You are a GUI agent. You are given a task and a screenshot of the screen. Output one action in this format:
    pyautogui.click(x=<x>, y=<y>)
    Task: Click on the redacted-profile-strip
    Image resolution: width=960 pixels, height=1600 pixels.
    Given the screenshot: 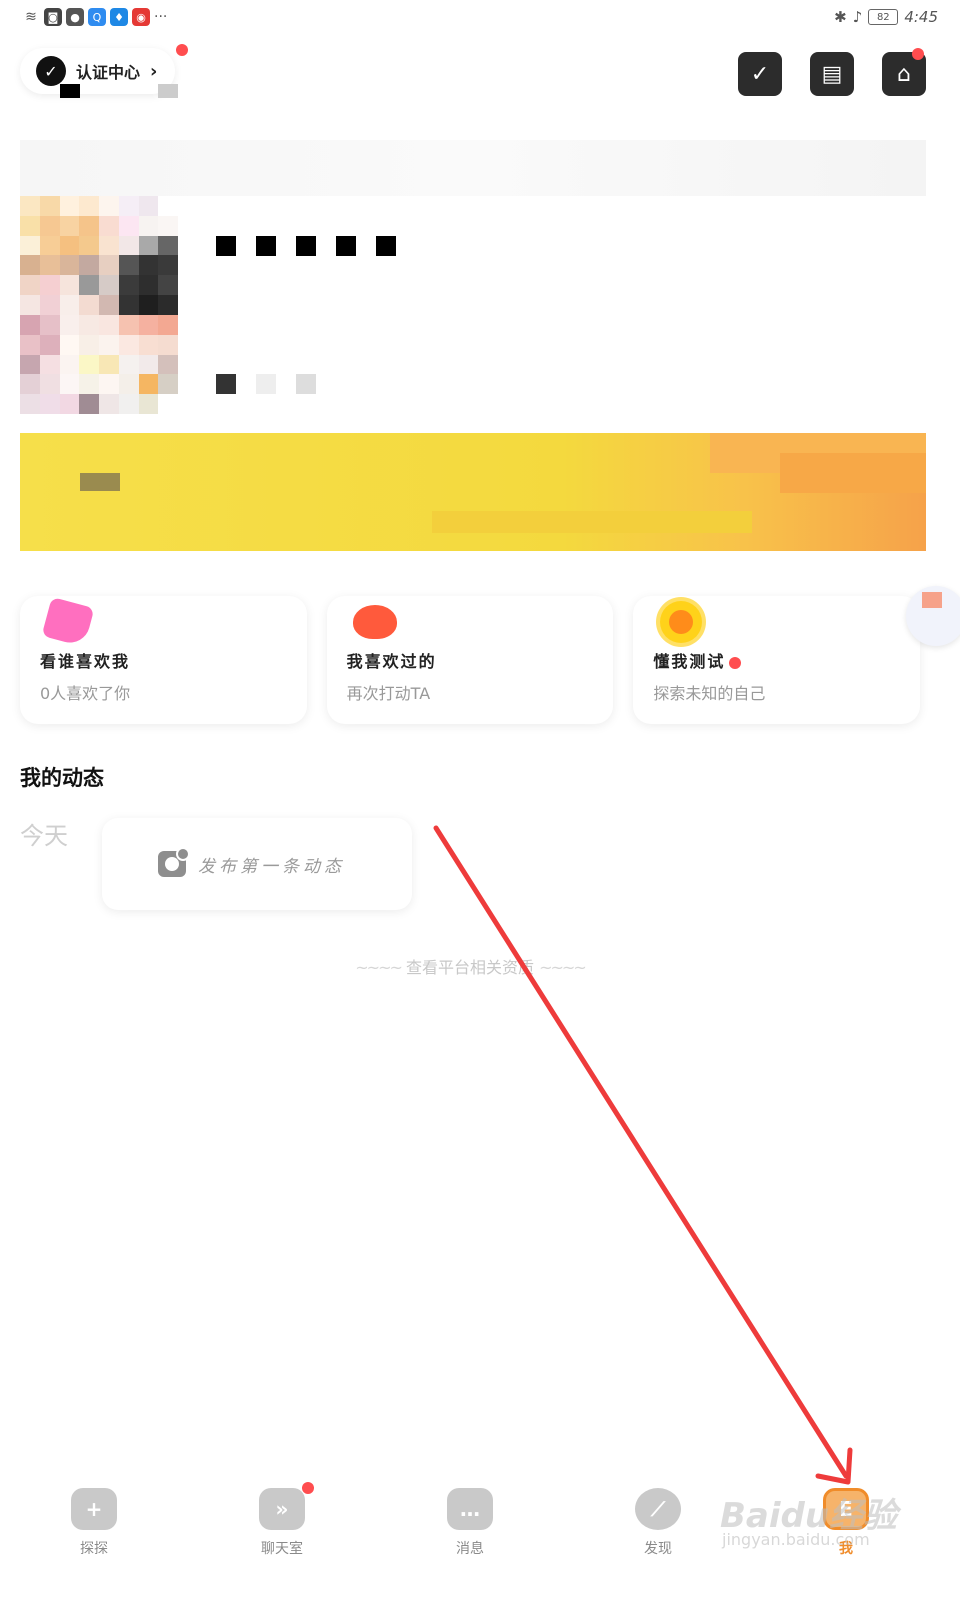 What is the action you would take?
    pyautogui.click(x=473, y=168)
    